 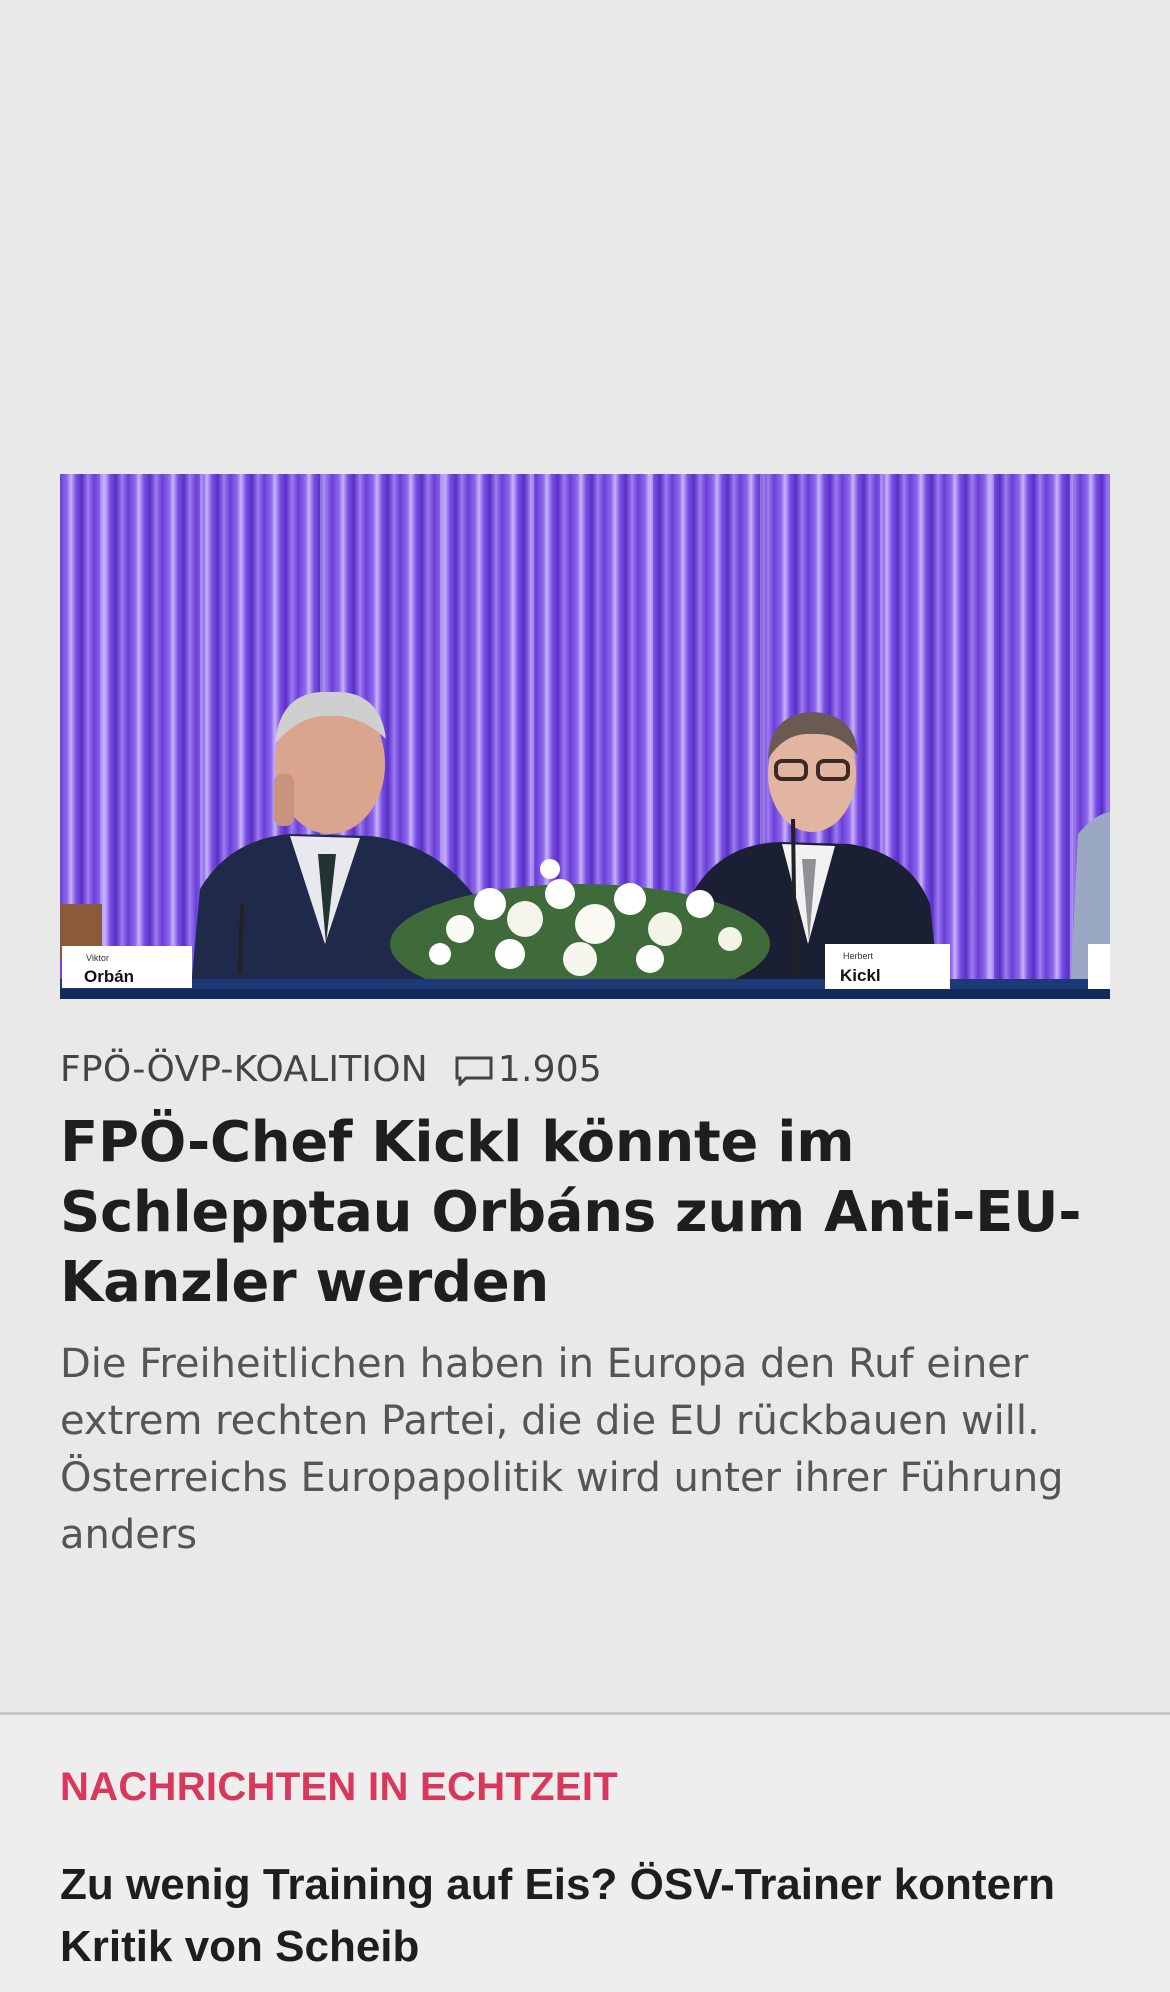 I want to click on article-category: FPÖ-ÖVP-KOALITION, so click(x=244, y=1069).